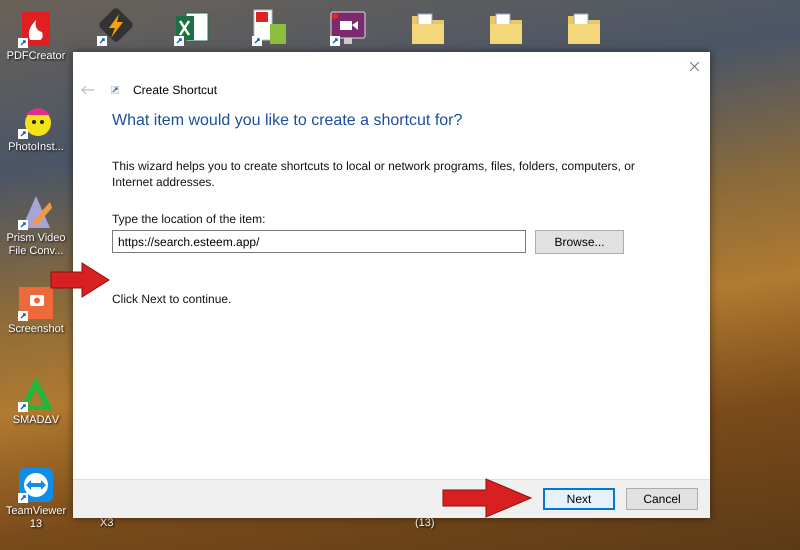 The height and width of the screenshot is (550, 800). I want to click on location-input: https://search.esteem.app/, so click(319, 241).